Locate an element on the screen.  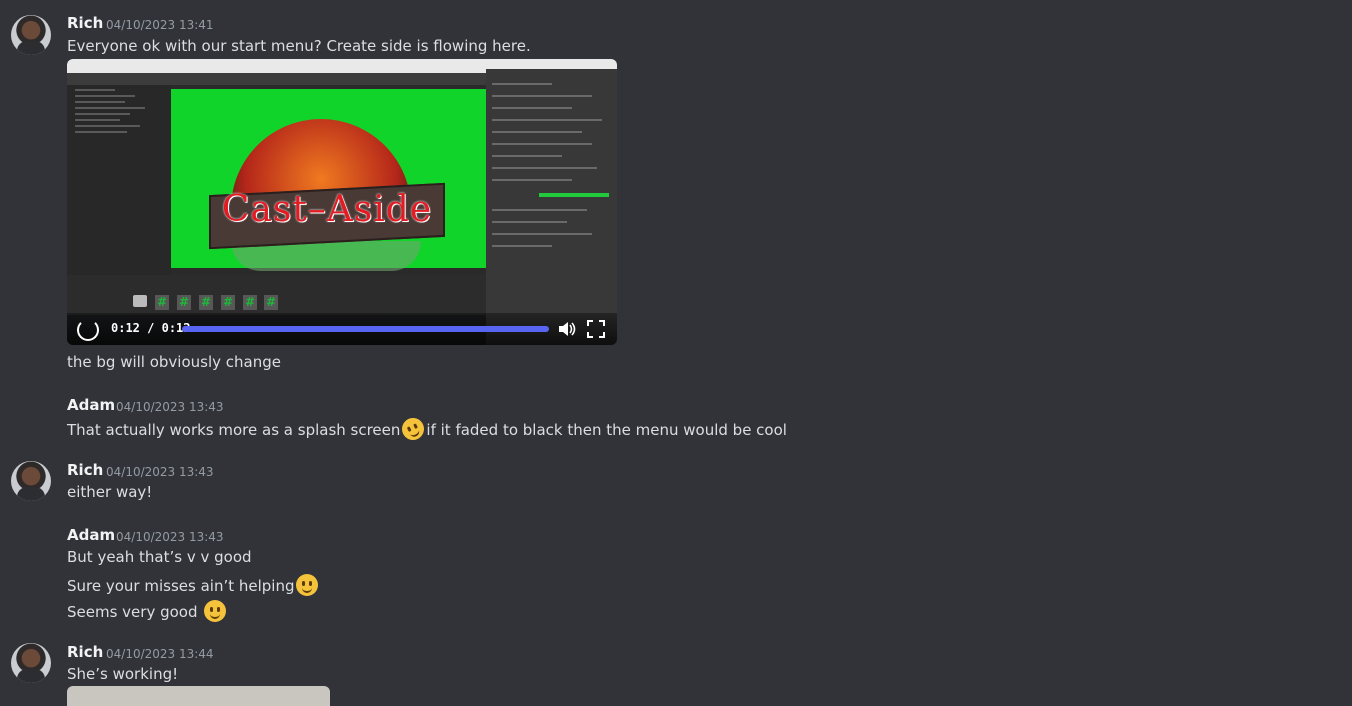
game-title: Cast–Aside is located at coordinates (327, 209).